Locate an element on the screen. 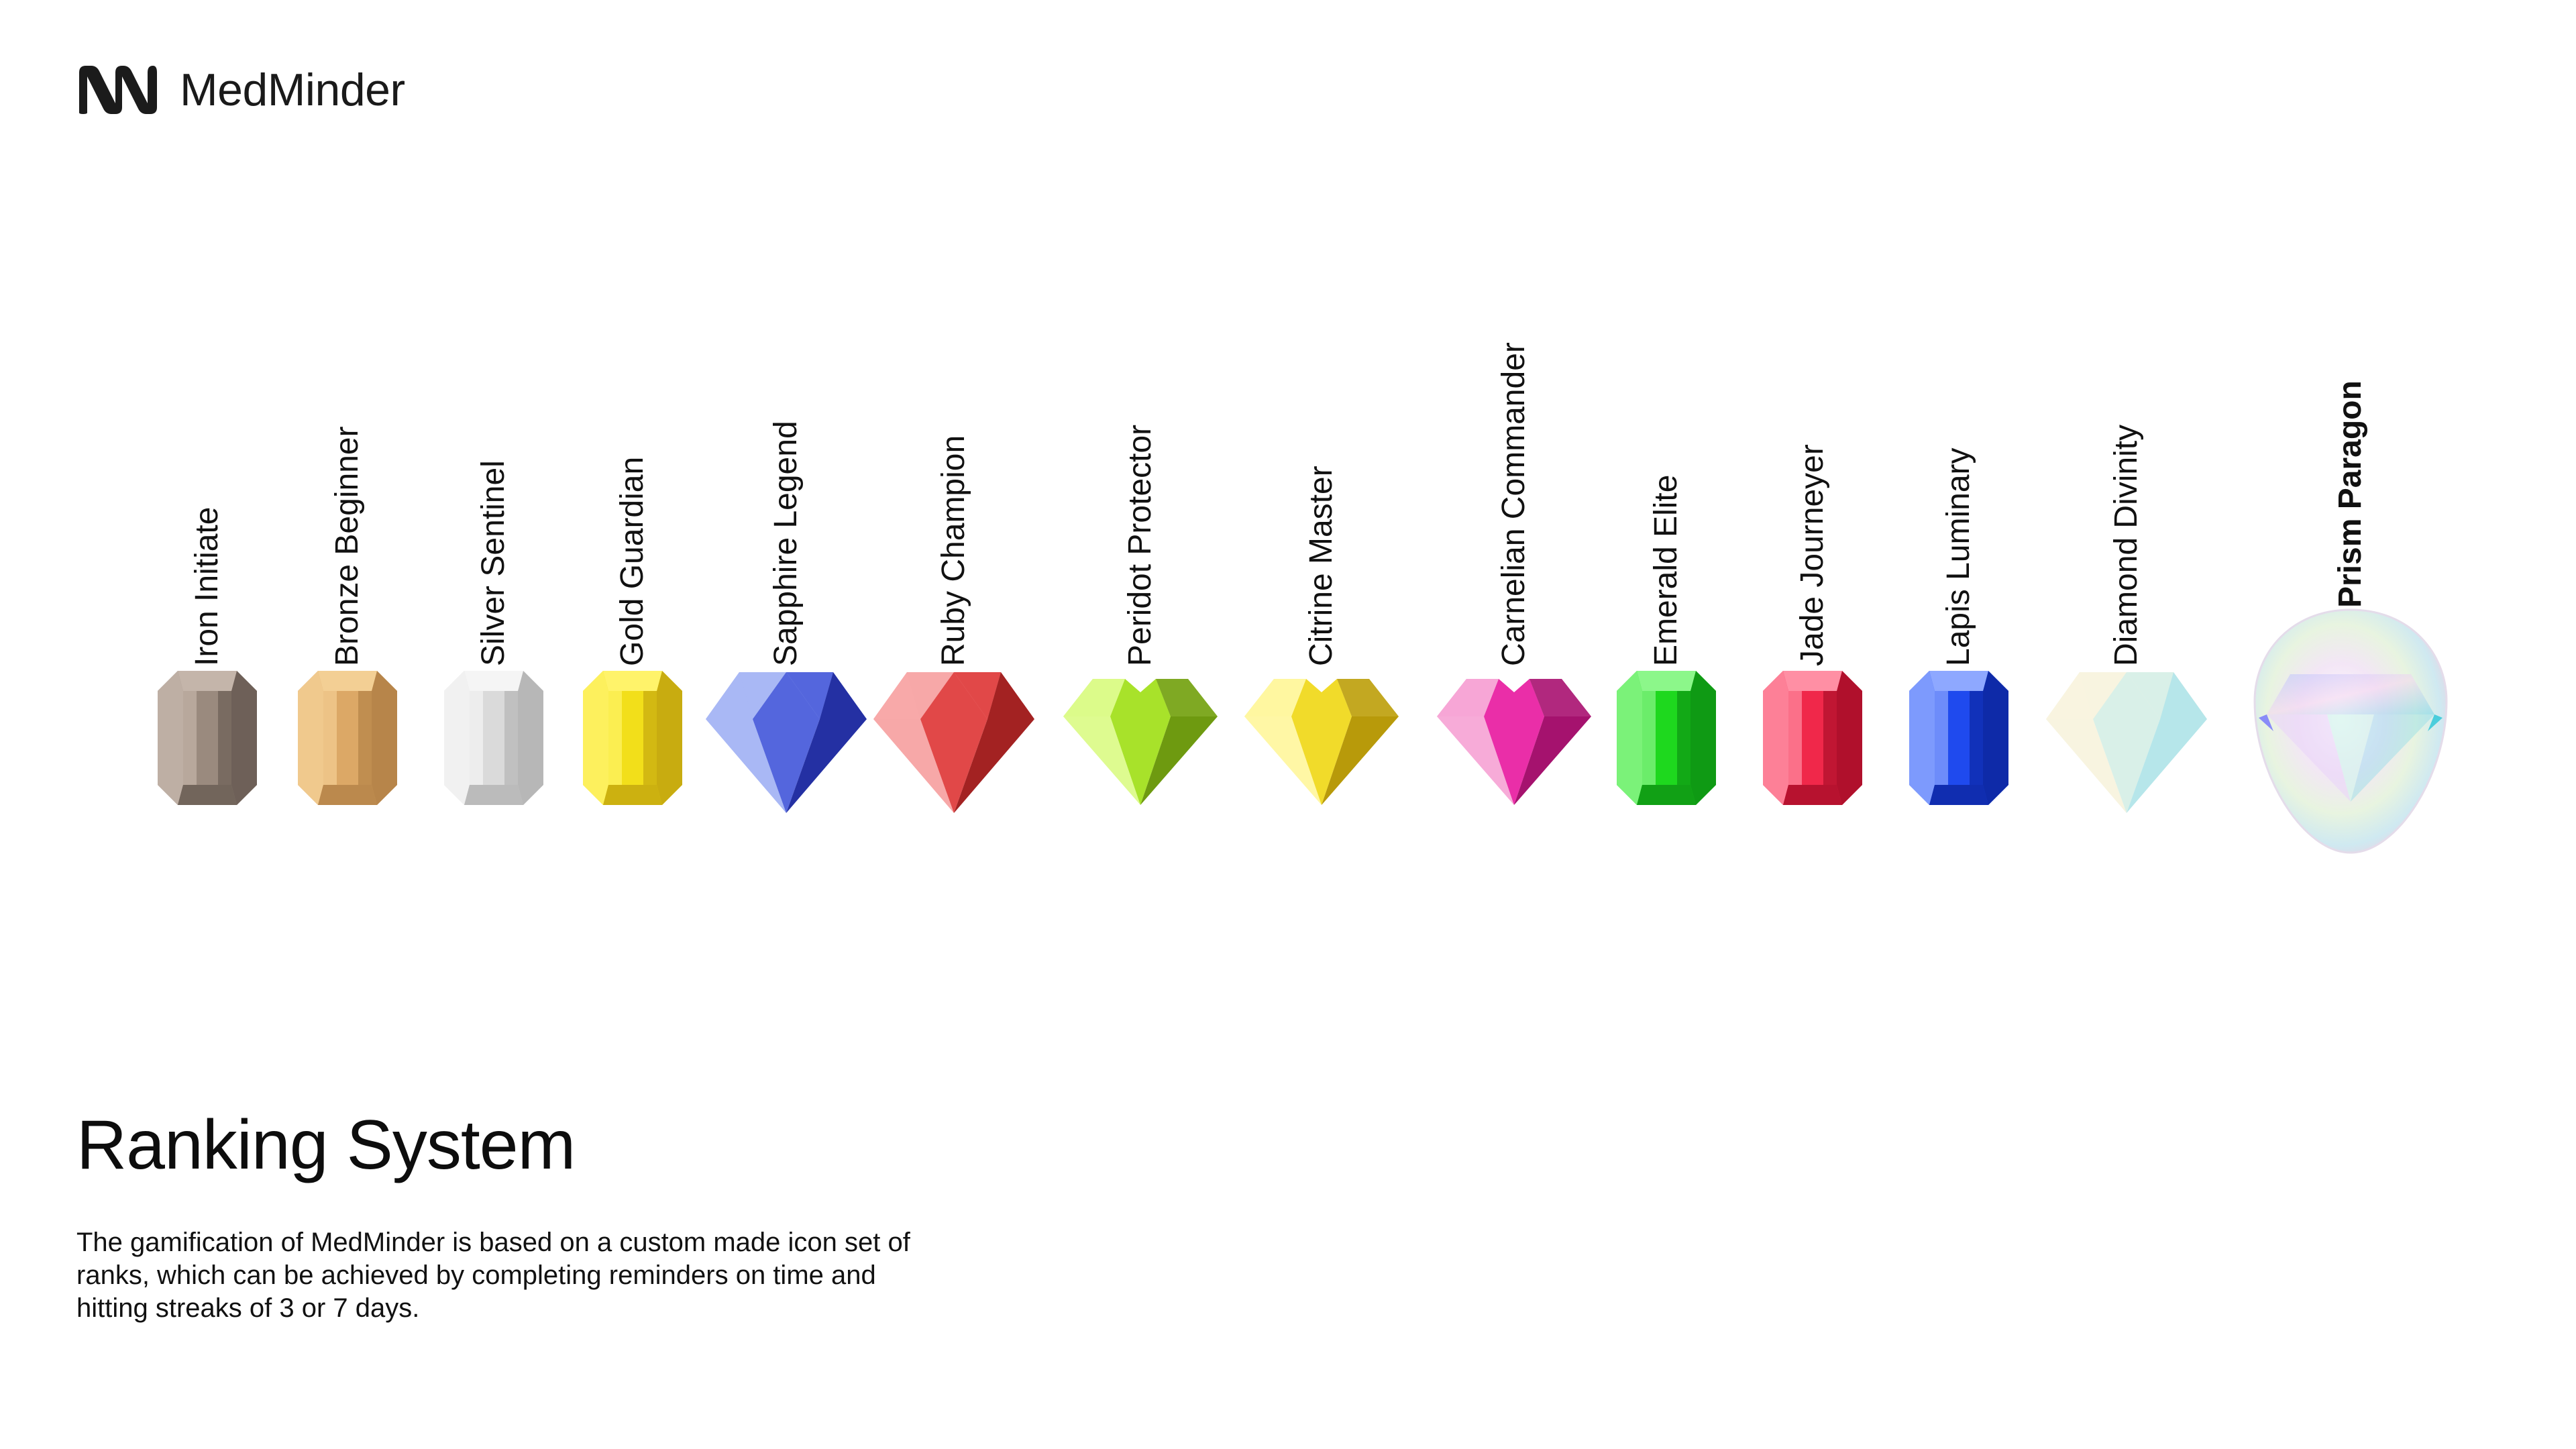  brand: MedMinder is located at coordinates (240, 90).